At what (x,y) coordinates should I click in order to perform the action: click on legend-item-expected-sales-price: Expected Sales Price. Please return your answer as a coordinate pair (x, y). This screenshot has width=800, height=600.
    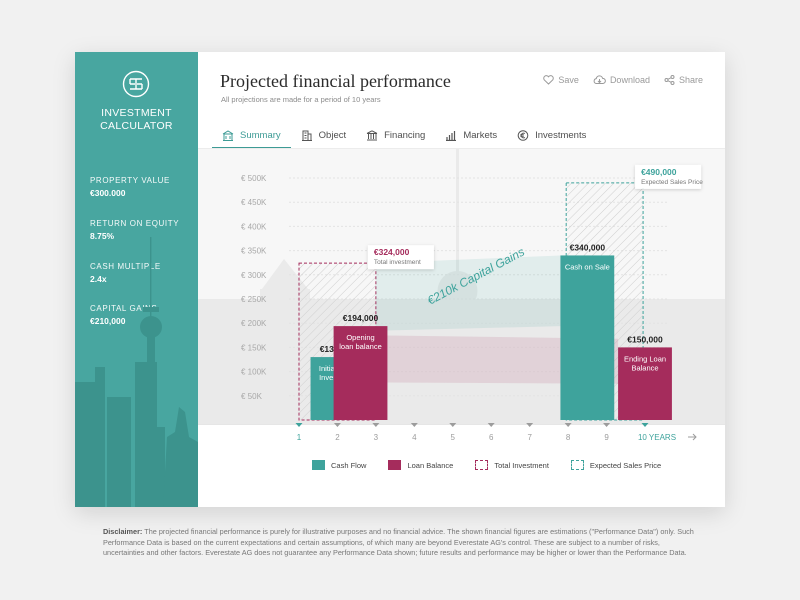
    Looking at the image, I should click on (616, 465).